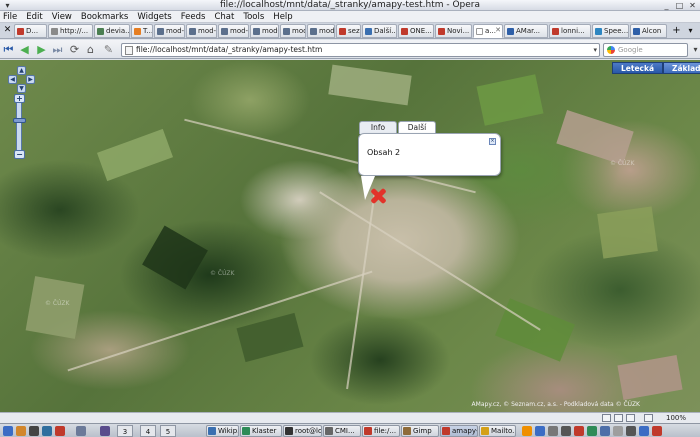  Describe the element at coordinates (60, 431) in the screenshot. I see `opera-icon` at that location.